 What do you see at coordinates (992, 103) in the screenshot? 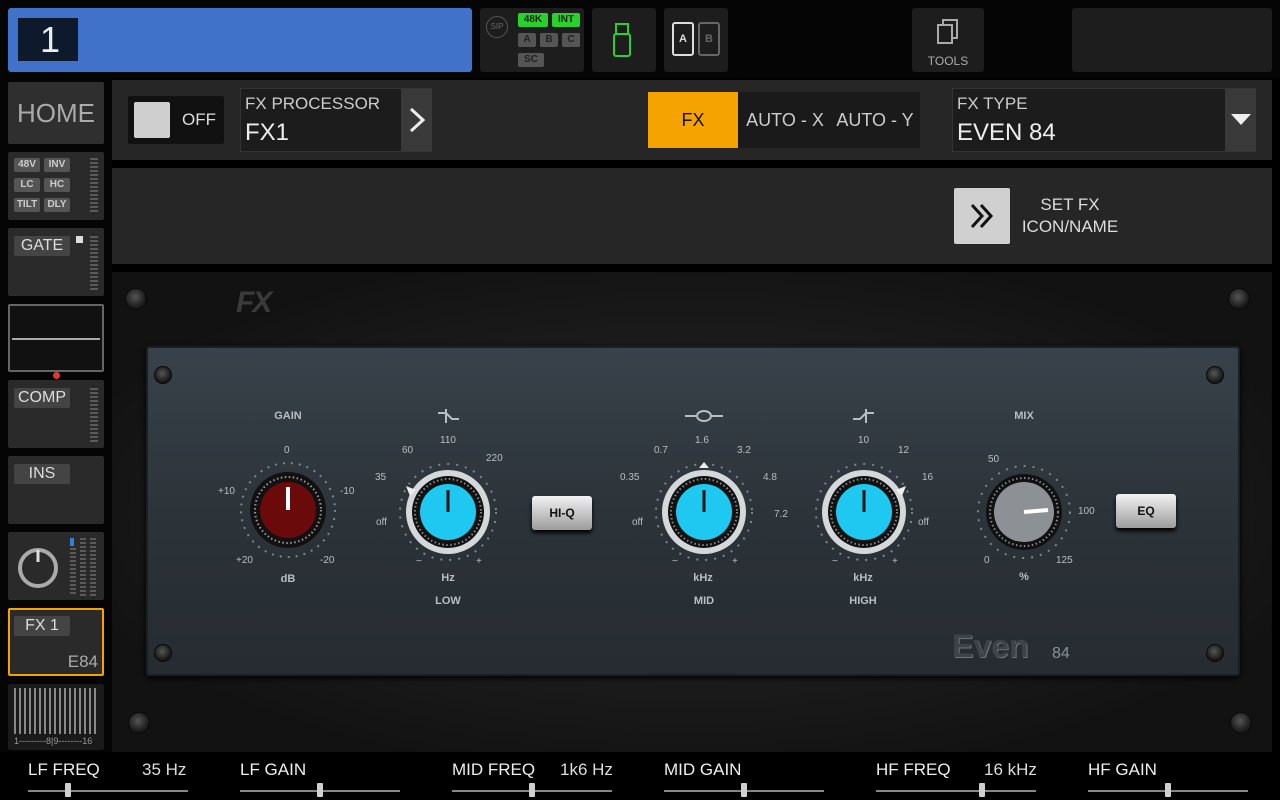
I see `fx-type-label: FX TYPE` at bounding box center [992, 103].